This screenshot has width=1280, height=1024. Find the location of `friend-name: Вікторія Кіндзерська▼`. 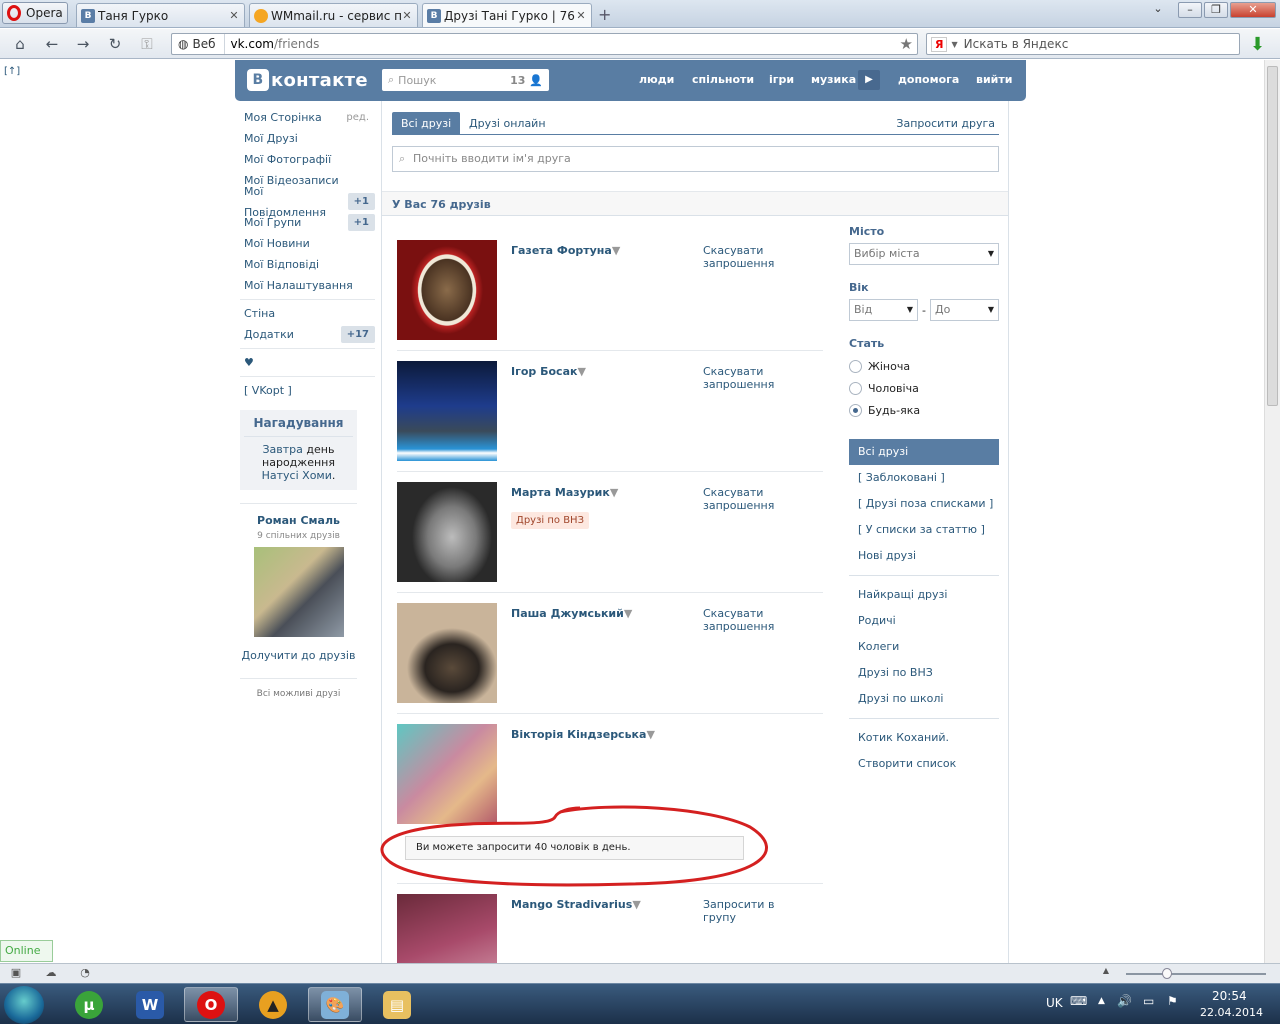

friend-name: Вікторія Кіндзерська▼ is located at coordinates (583, 734).